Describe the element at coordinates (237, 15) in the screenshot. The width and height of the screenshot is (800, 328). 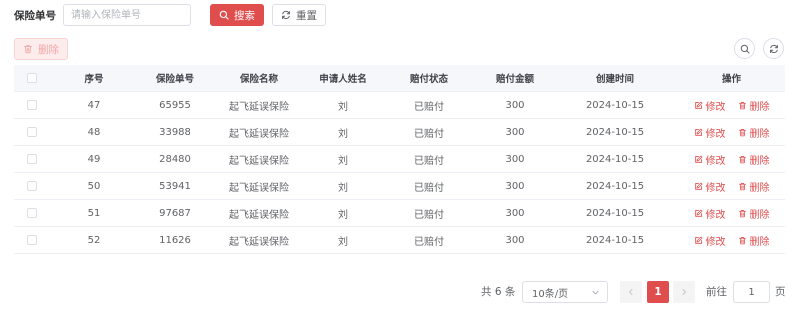
I see `search-button: 搜索` at that location.